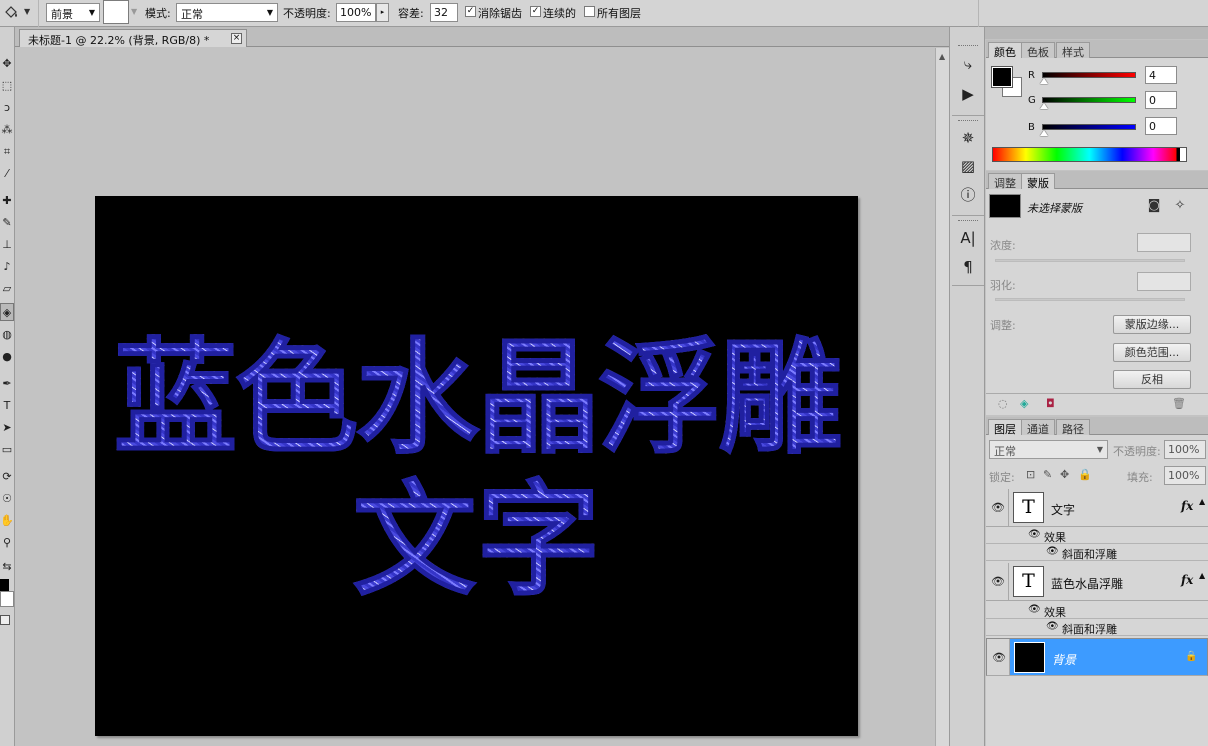 Image resolution: width=1208 pixels, height=746 pixels. I want to click on paint-bucket-icon, so click(11, 12).